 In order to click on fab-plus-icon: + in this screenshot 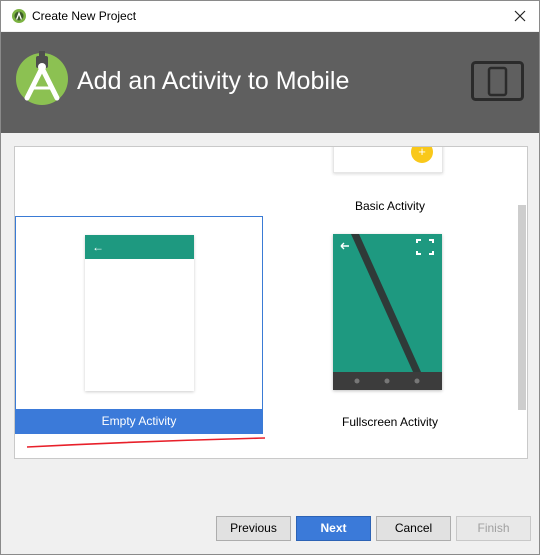, I will do `click(422, 155)`.